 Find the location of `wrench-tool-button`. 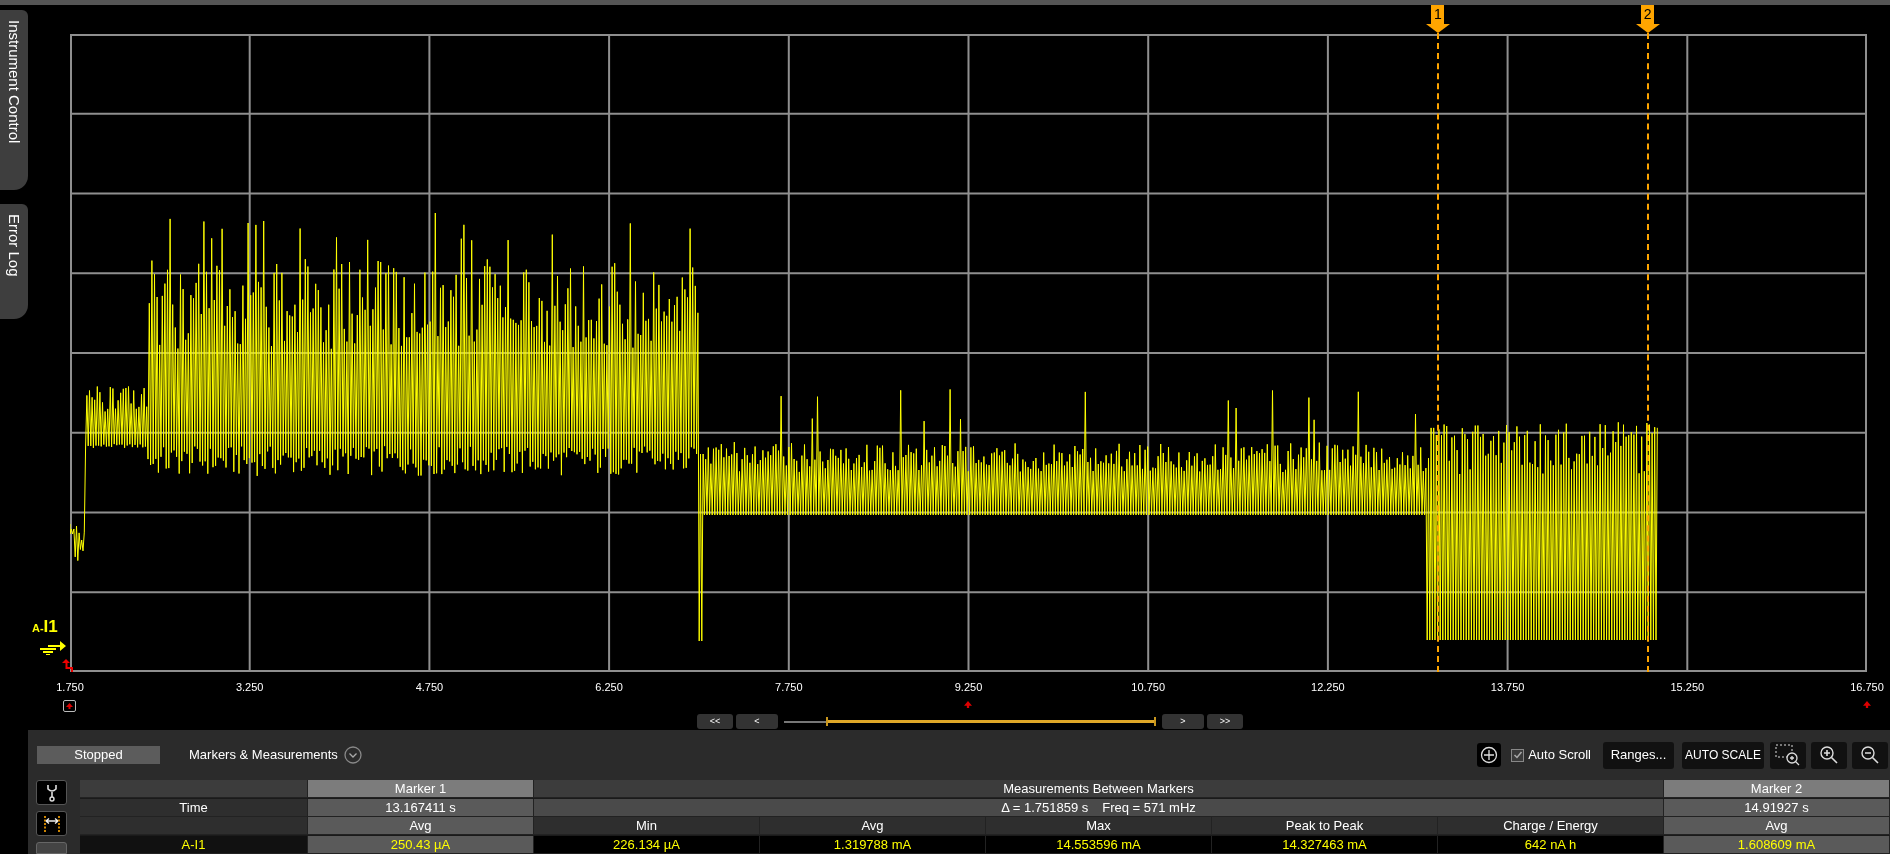

wrench-tool-button is located at coordinates (51, 792).